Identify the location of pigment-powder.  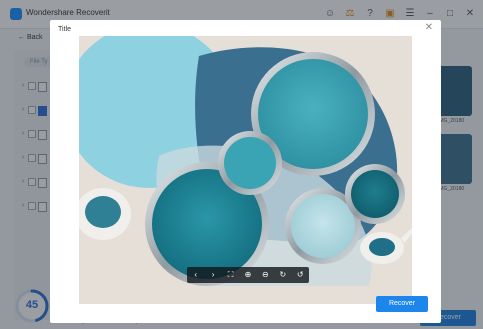
(103, 212).